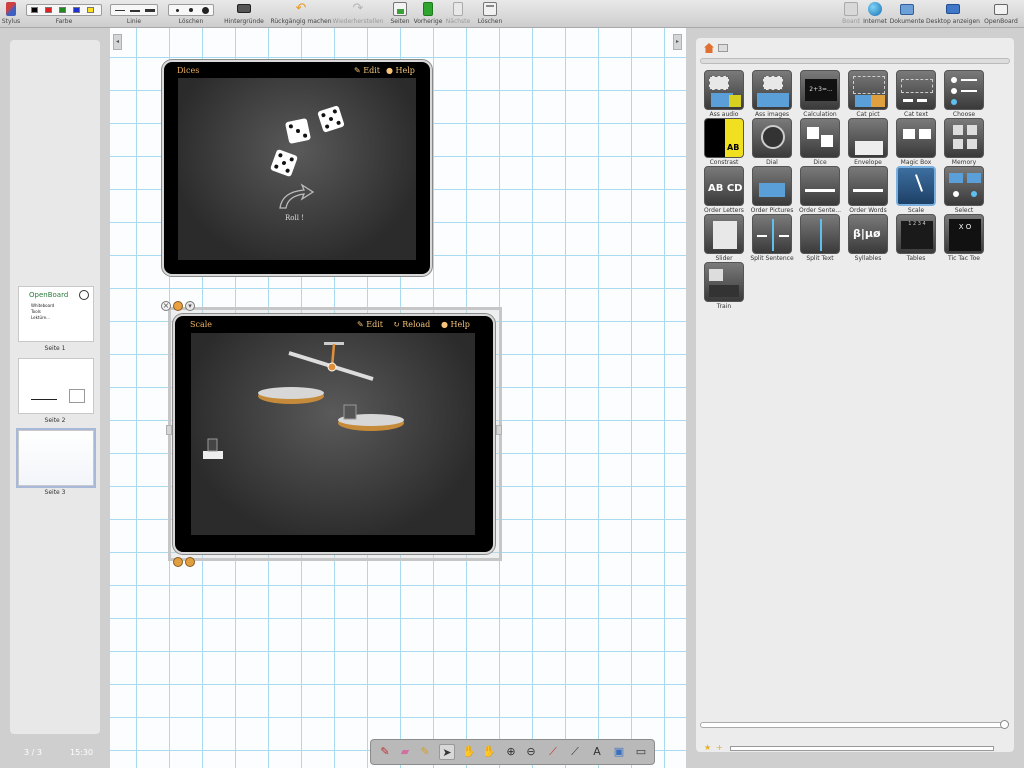 The image size is (1024, 768). I want to click on library-item-memory: Memory, so click(964, 142).